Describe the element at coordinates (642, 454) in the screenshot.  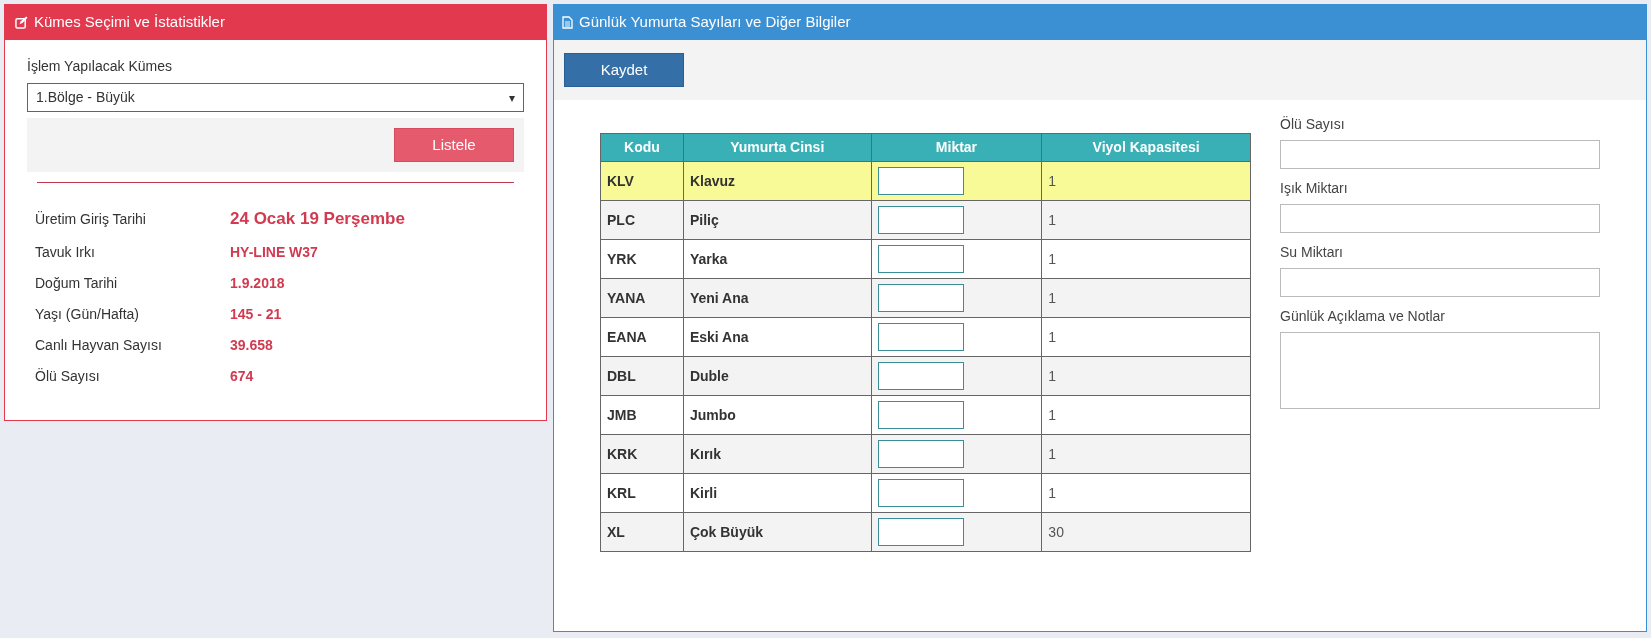
I see `table-cell: KRK` at that location.